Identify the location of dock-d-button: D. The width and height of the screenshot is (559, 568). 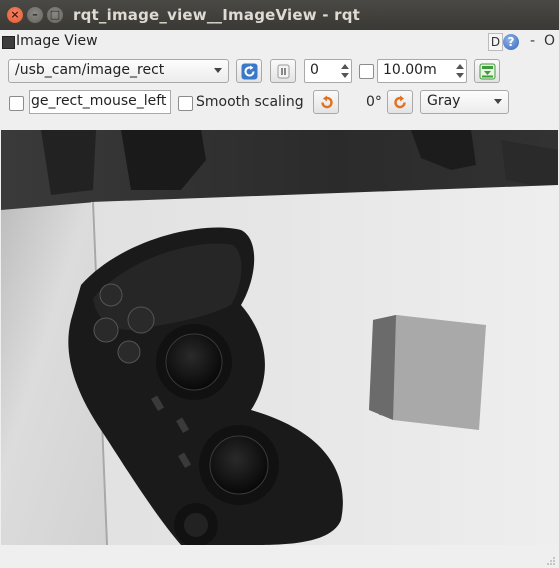
(495, 42).